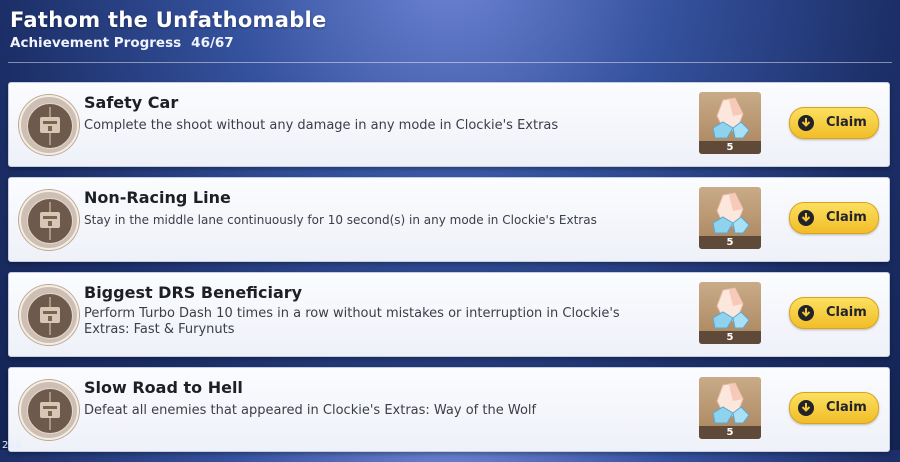 This screenshot has height=462, width=900. What do you see at coordinates (450, 62) in the screenshot?
I see `header-divider` at bounding box center [450, 62].